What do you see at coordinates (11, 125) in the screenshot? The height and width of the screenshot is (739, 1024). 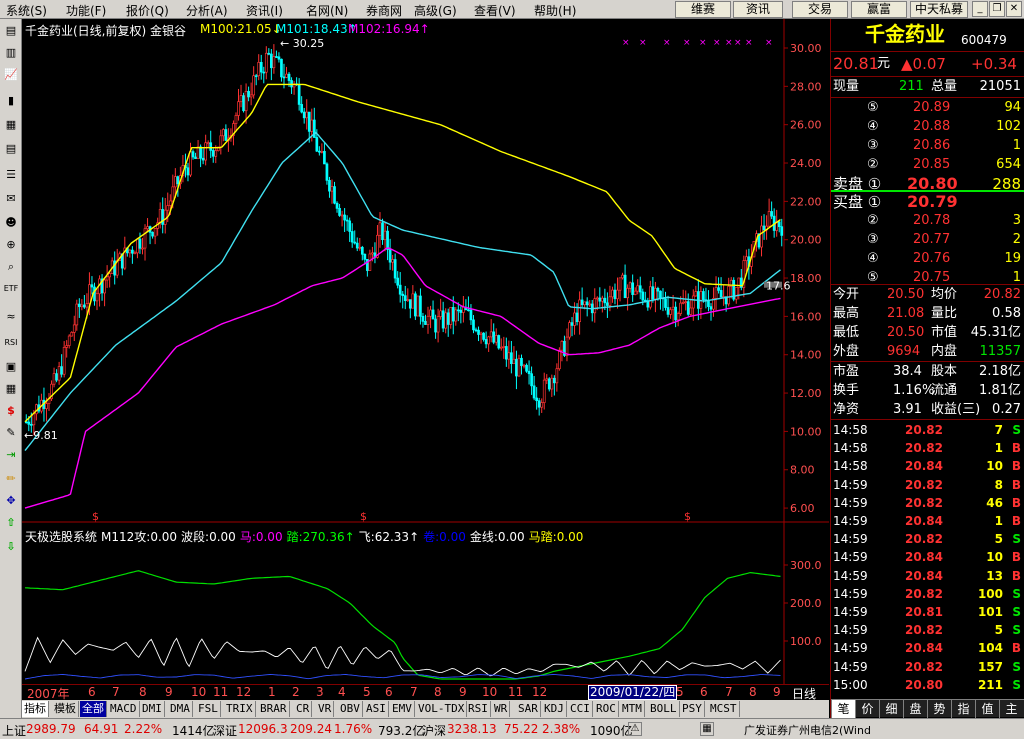 I see `report-icon: ▦` at bounding box center [11, 125].